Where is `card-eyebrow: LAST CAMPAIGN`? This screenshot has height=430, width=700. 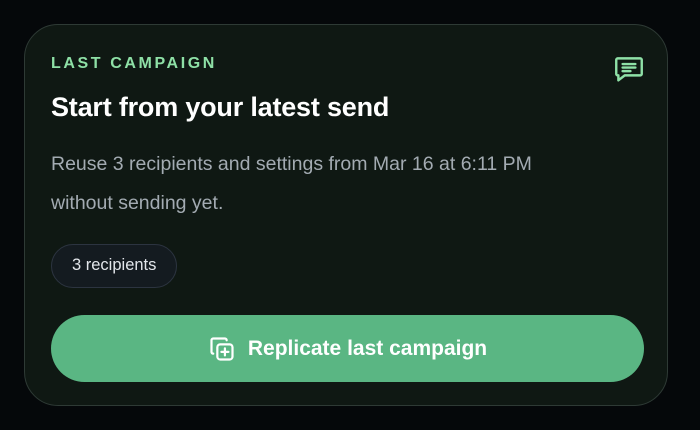
card-eyebrow: LAST CAMPAIGN is located at coordinates (134, 63).